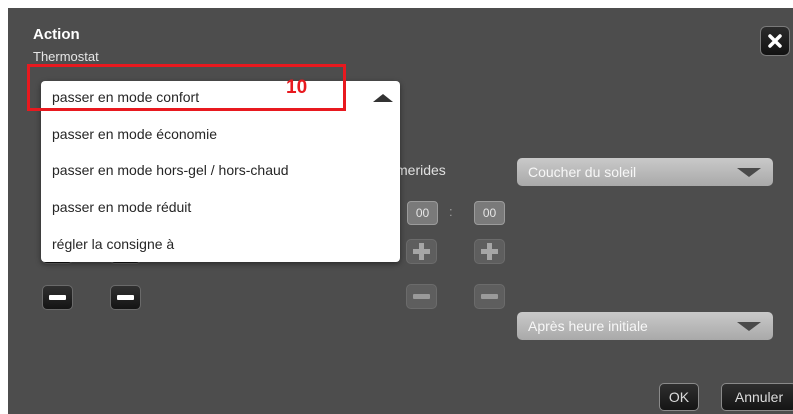 The image size is (793, 414). I want to click on cancel-button: Annuler, so click(757, 397).